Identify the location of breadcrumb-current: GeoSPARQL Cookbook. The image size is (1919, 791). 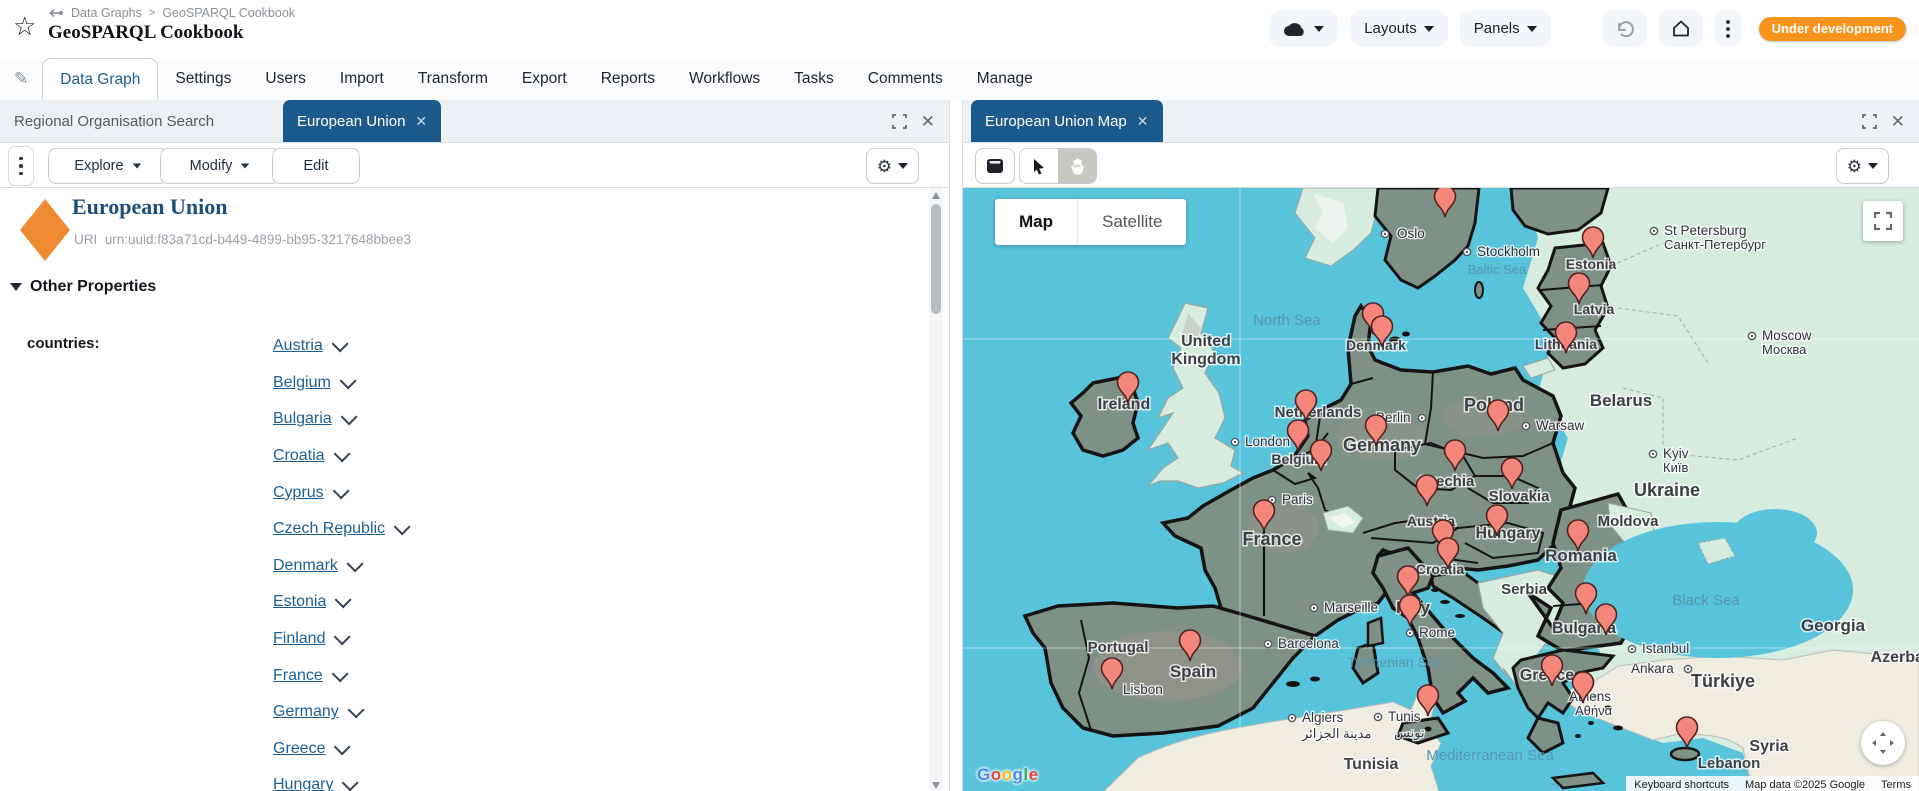
(228, 13).